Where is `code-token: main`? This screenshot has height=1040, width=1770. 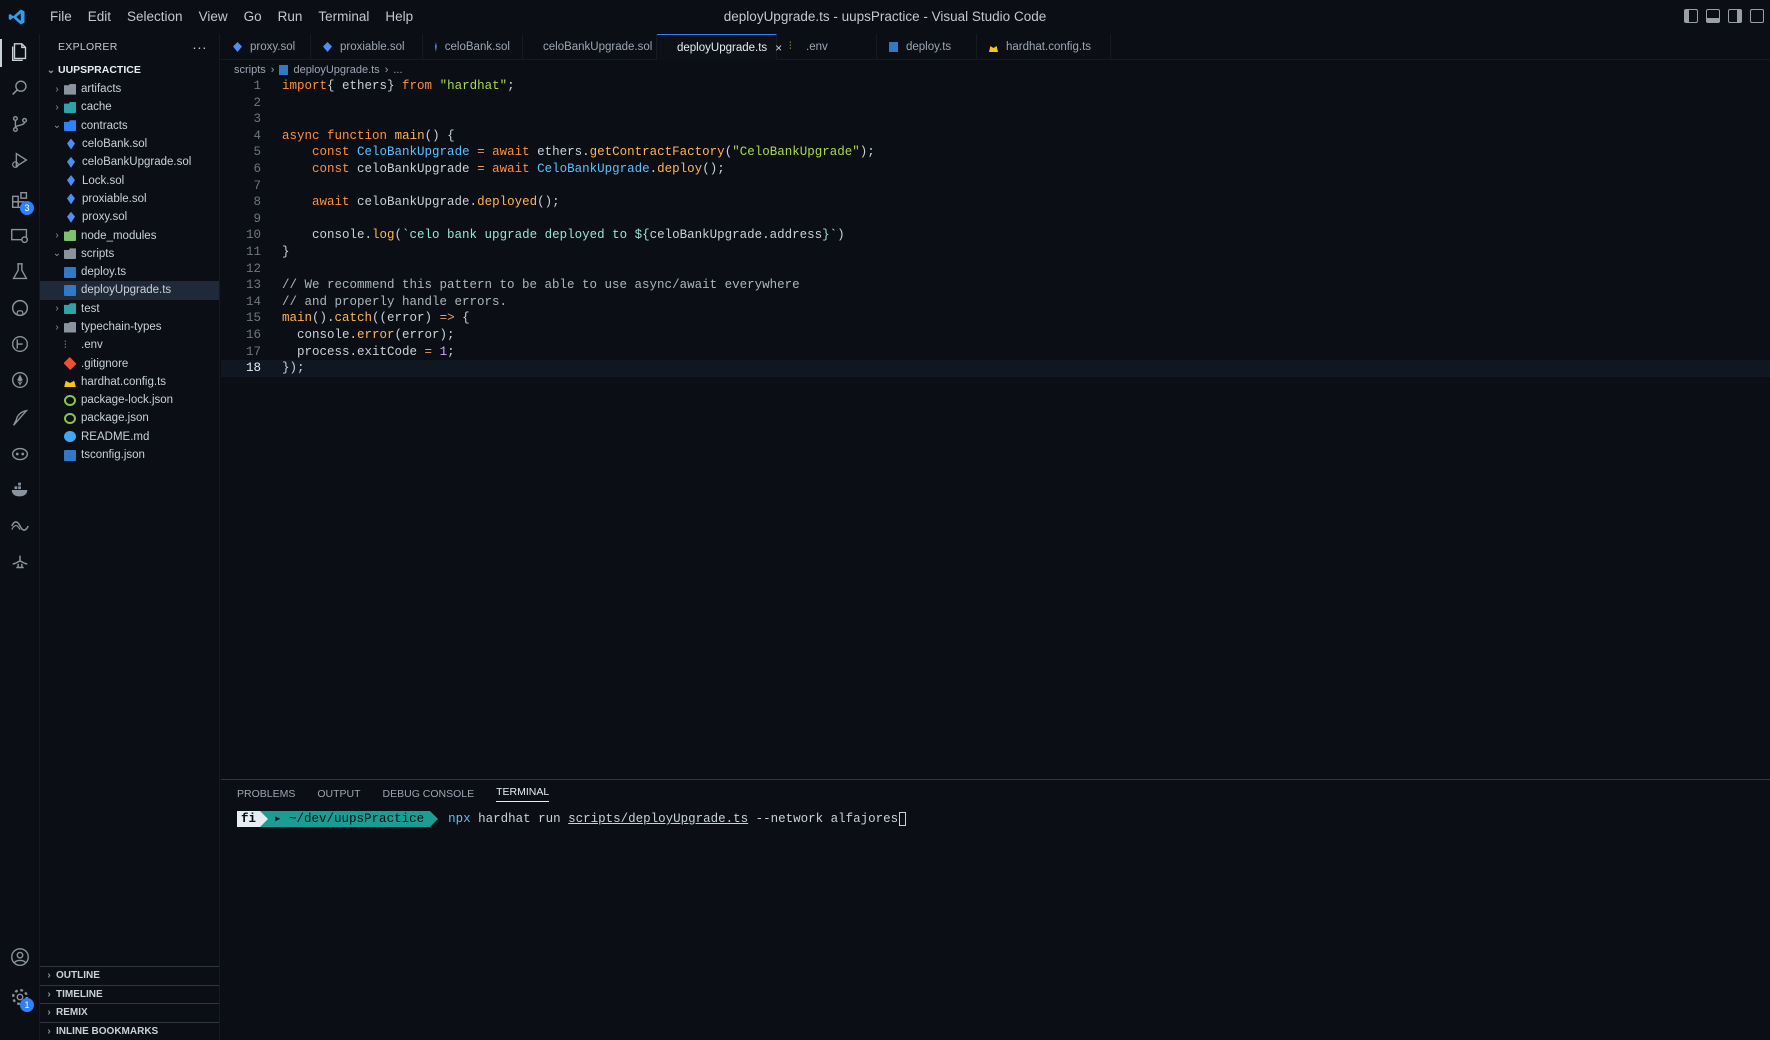 code-token: main is located at coordinates (297, 318).